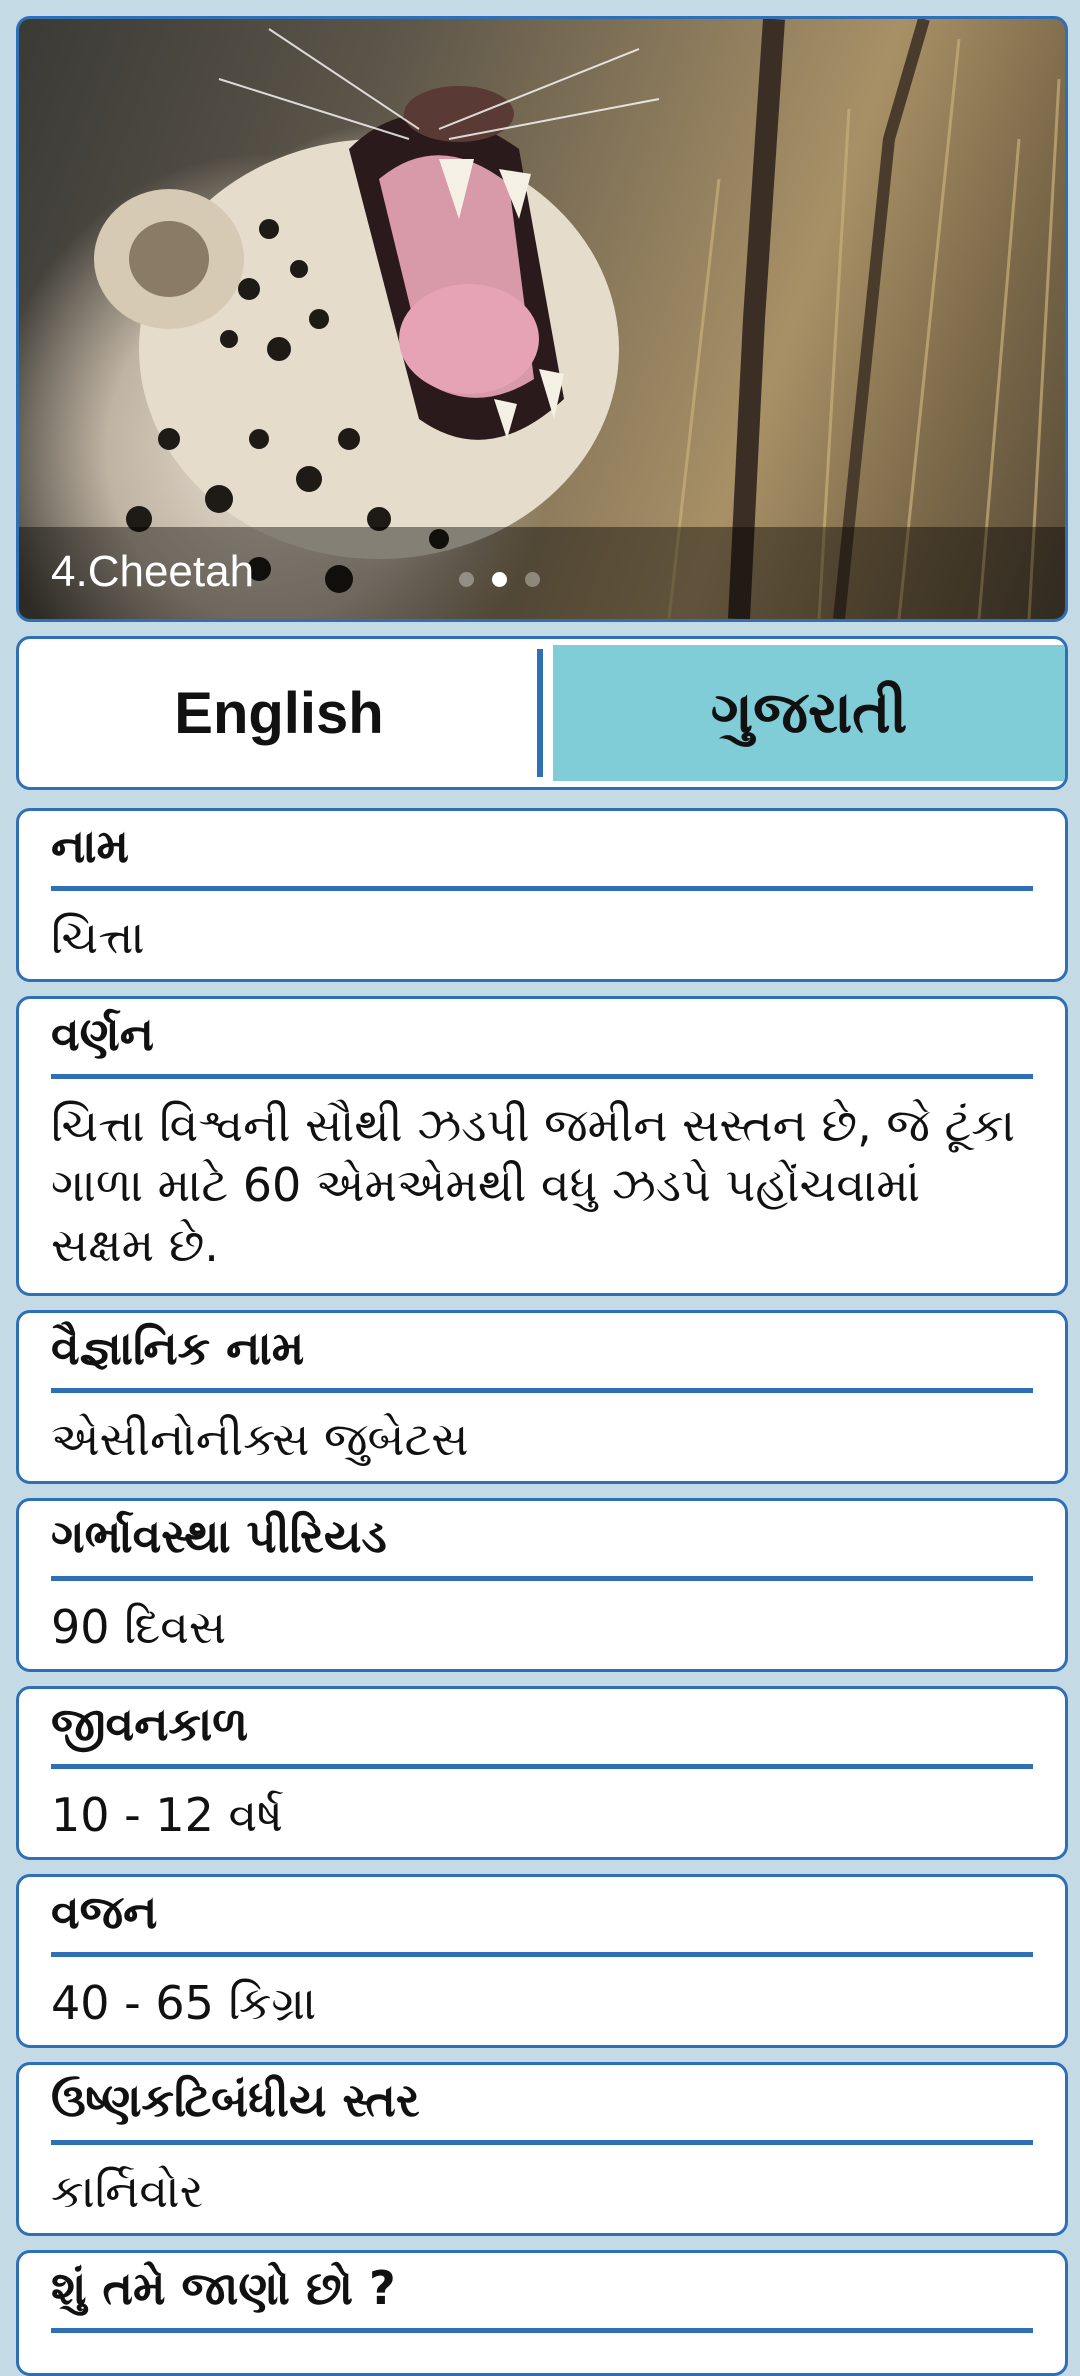 This screenshot has height=2376, width=1080. I want to click on tab-gujarati: ગુજરાતી, so click(809, 713).